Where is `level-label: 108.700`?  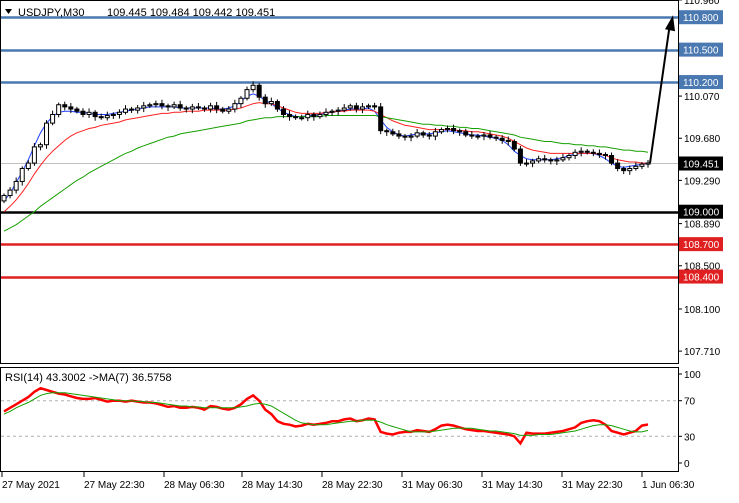
level-label: 108.700 is located at coordinates (701, 245).